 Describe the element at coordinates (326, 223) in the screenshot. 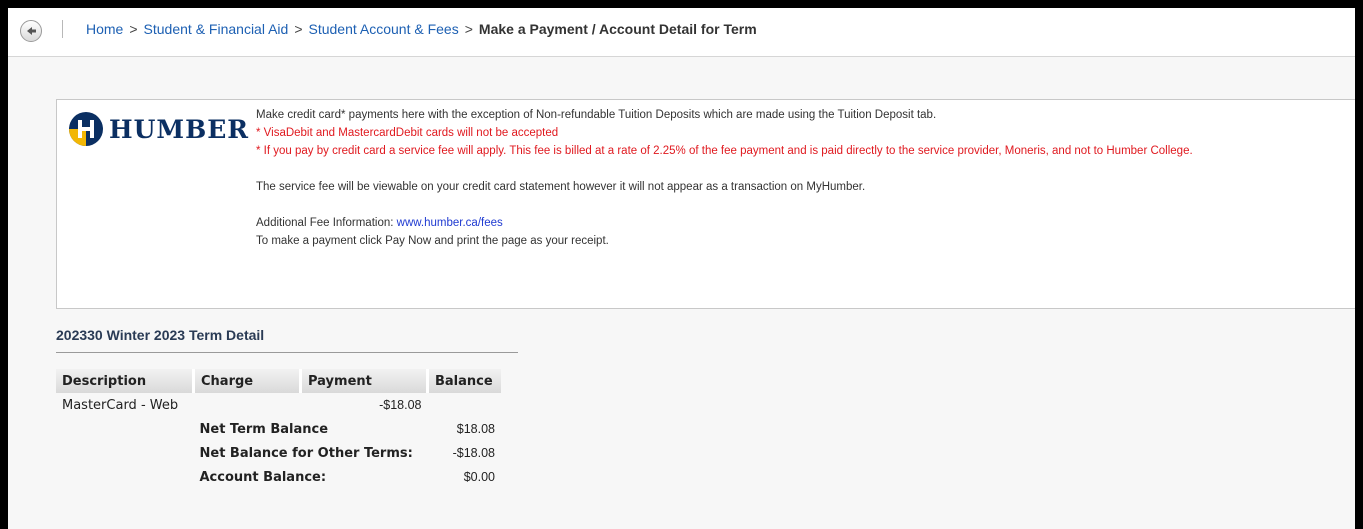

I see `additional-fee-label: Additional Fee Information:` at that location.